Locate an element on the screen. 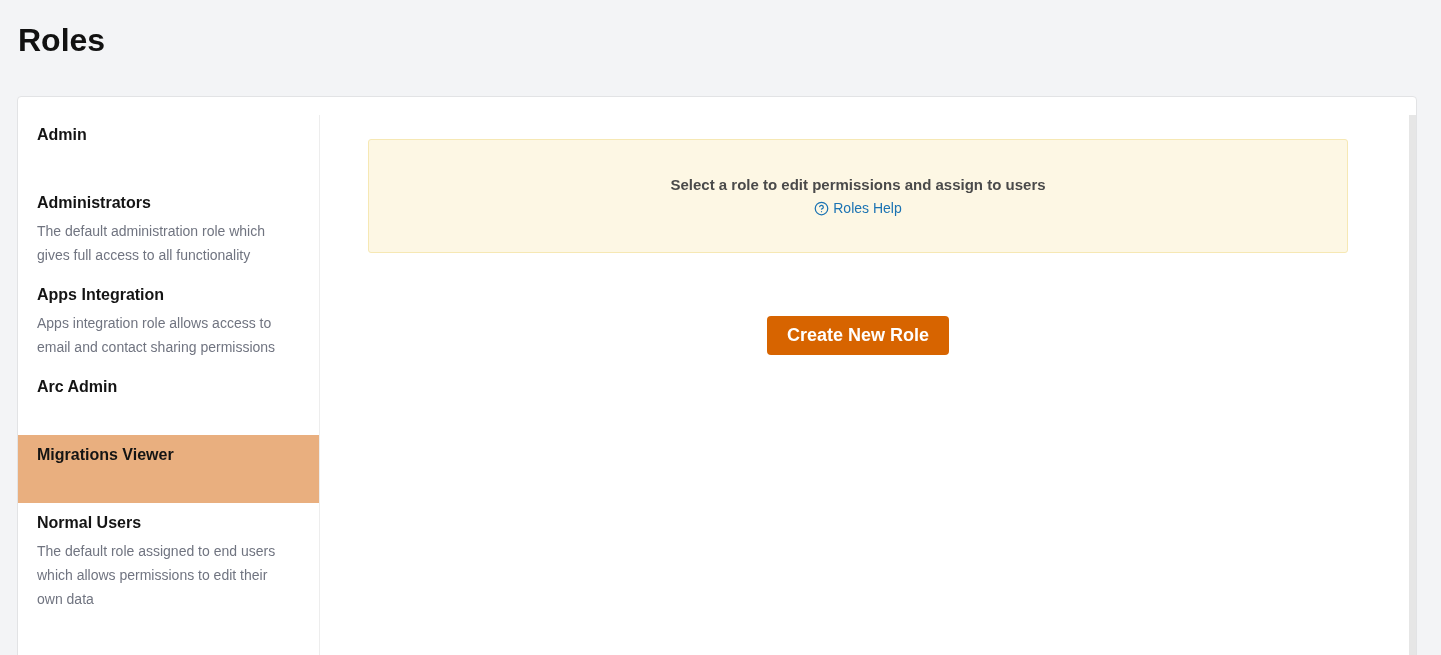  page-title: Roles is located at coordinates (62, 40).